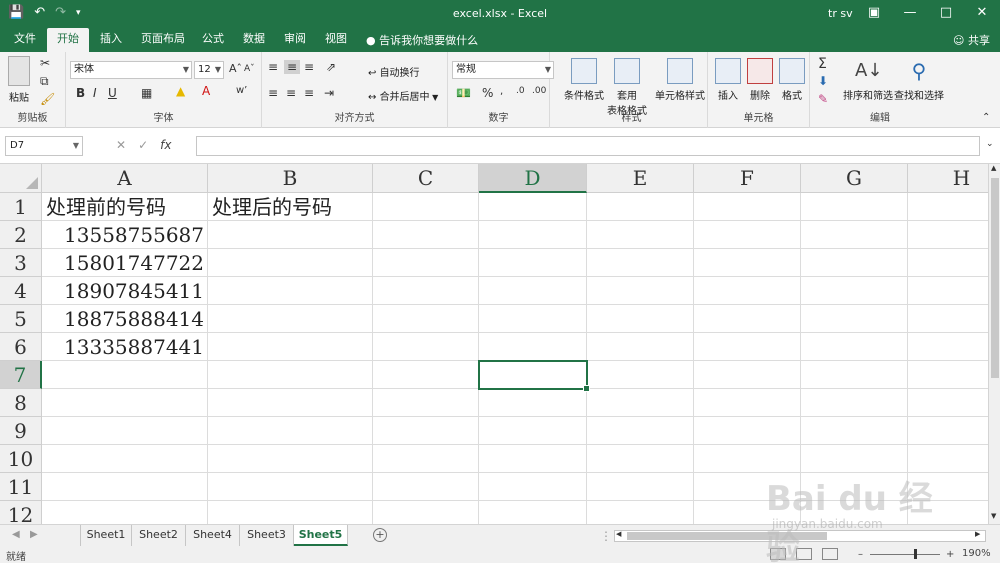  What do you see at coordinates (95, 93) in the screenshot?
I see `italic-icon: I` at bounding box center [95, 93].